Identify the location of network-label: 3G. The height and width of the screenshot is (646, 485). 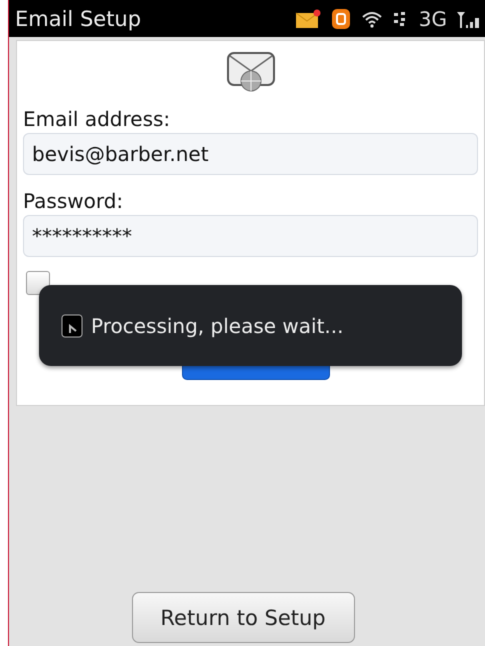
(432, 18).